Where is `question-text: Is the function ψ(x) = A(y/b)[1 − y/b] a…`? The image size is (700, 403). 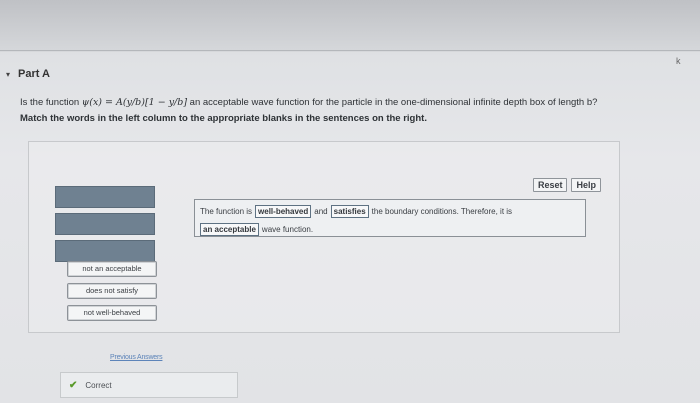
question-text: Is the function ψ(x) = A(y/b)[1 − y/b] a… is located at coordinates (350, 102).